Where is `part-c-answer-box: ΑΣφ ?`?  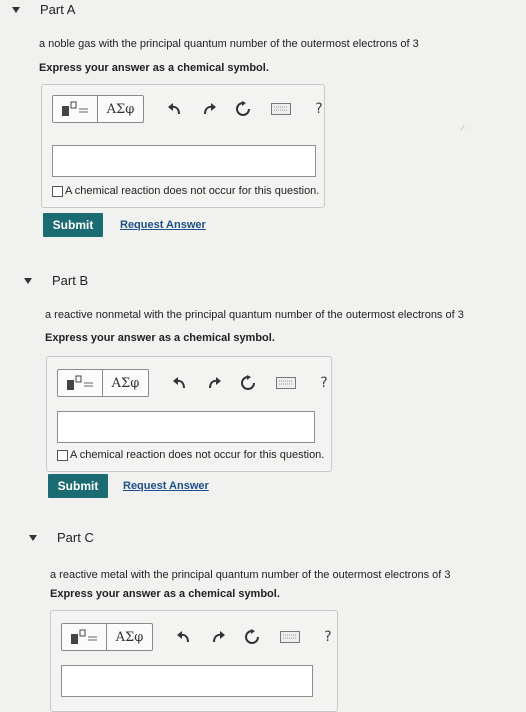 part-c-answer-box: ΑΣφ ? is located at coordinates (194, 661).